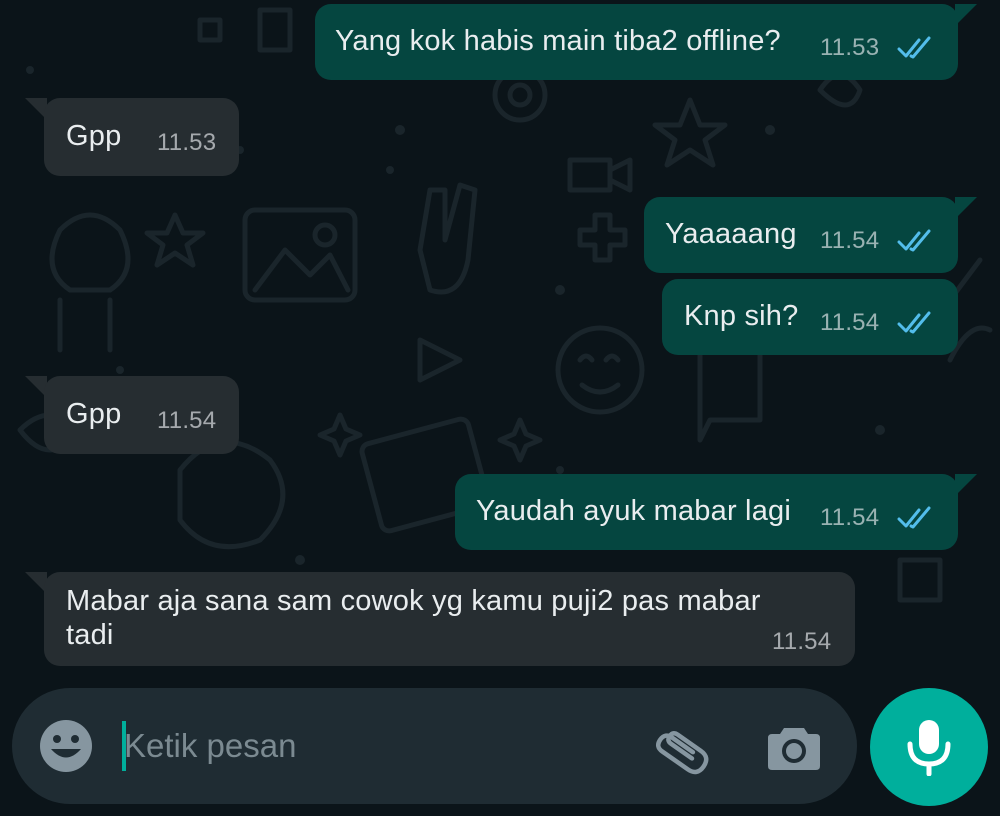 Image resolution: width=1000 pixels, height=816 pixels. I want to click on message-bubble-outgoing: Yaaaaang 11.54, so click(801, 235).